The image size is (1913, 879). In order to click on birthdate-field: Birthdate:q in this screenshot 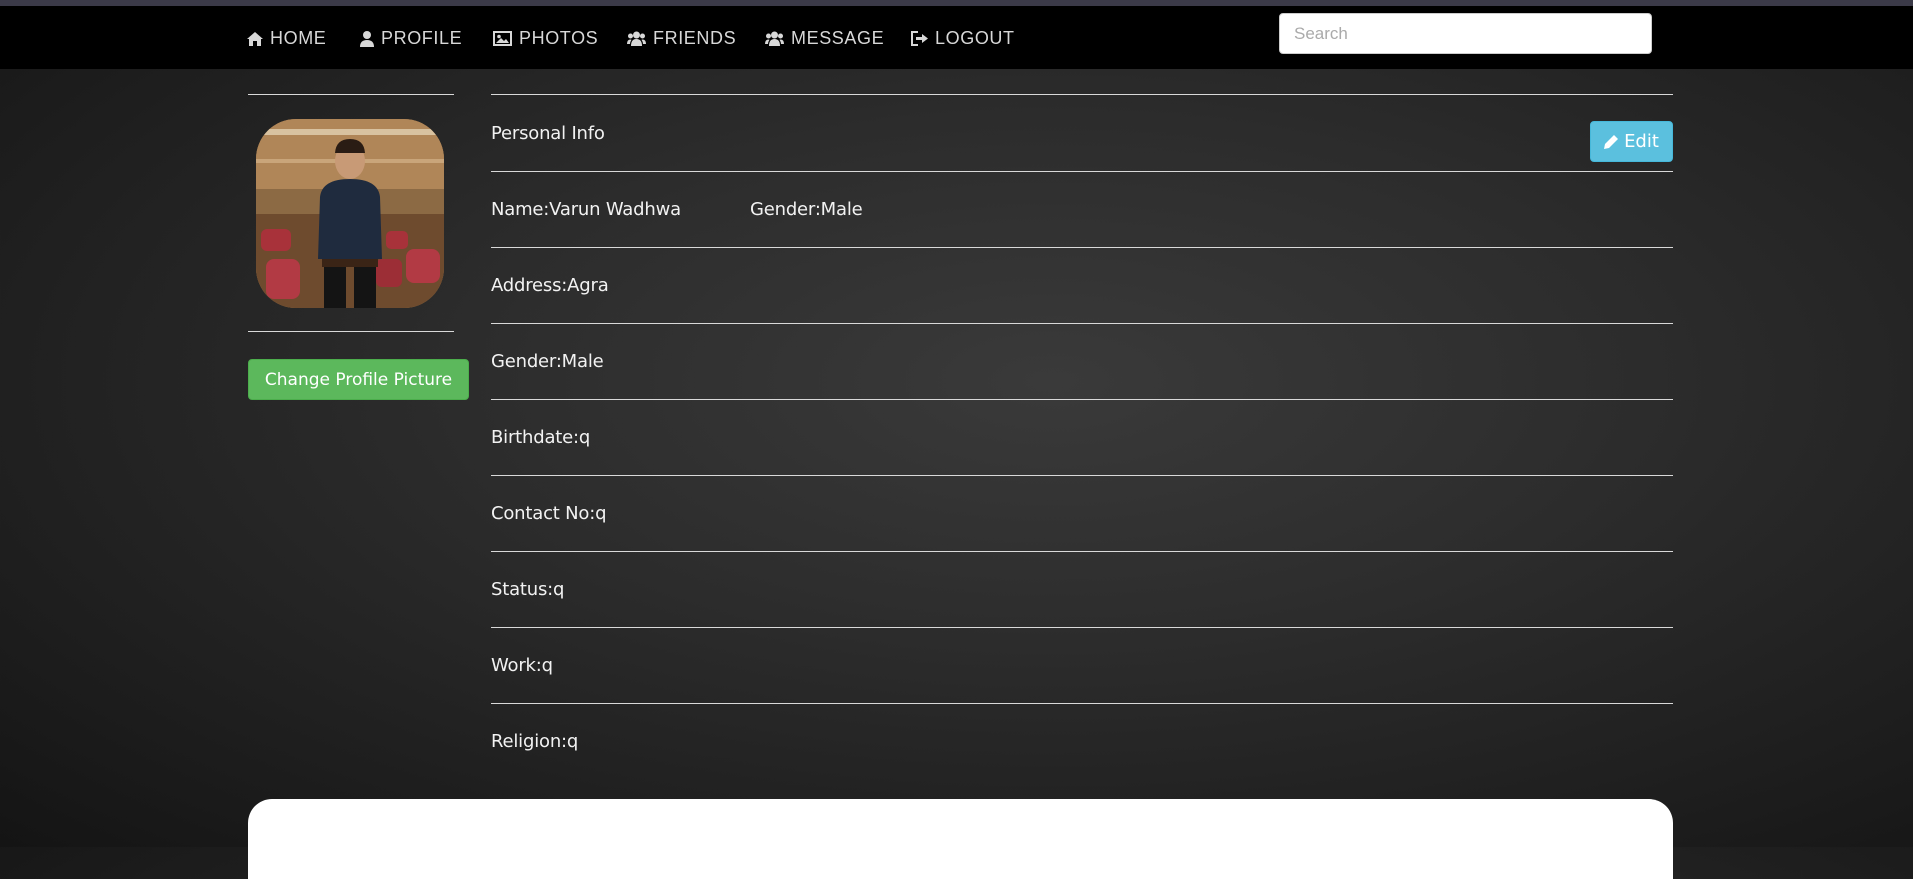, I will do `click(541, 437)`.